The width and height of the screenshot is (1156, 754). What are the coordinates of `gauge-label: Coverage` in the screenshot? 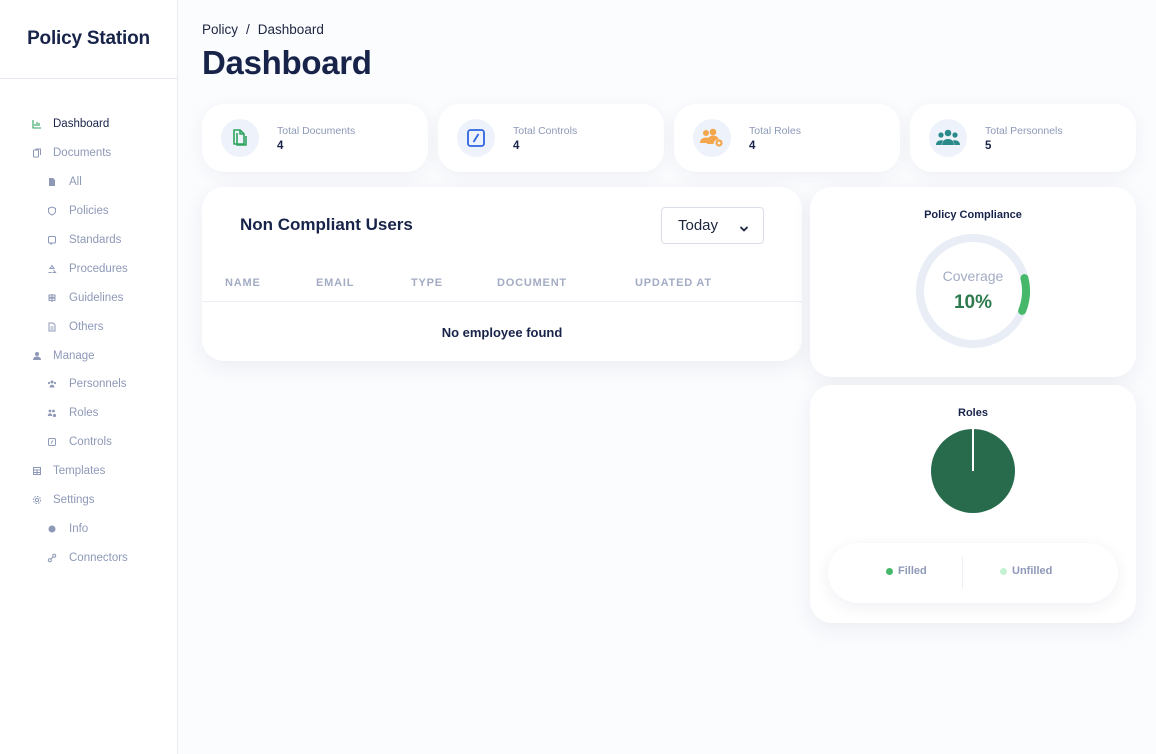 It's located at (973, 276).